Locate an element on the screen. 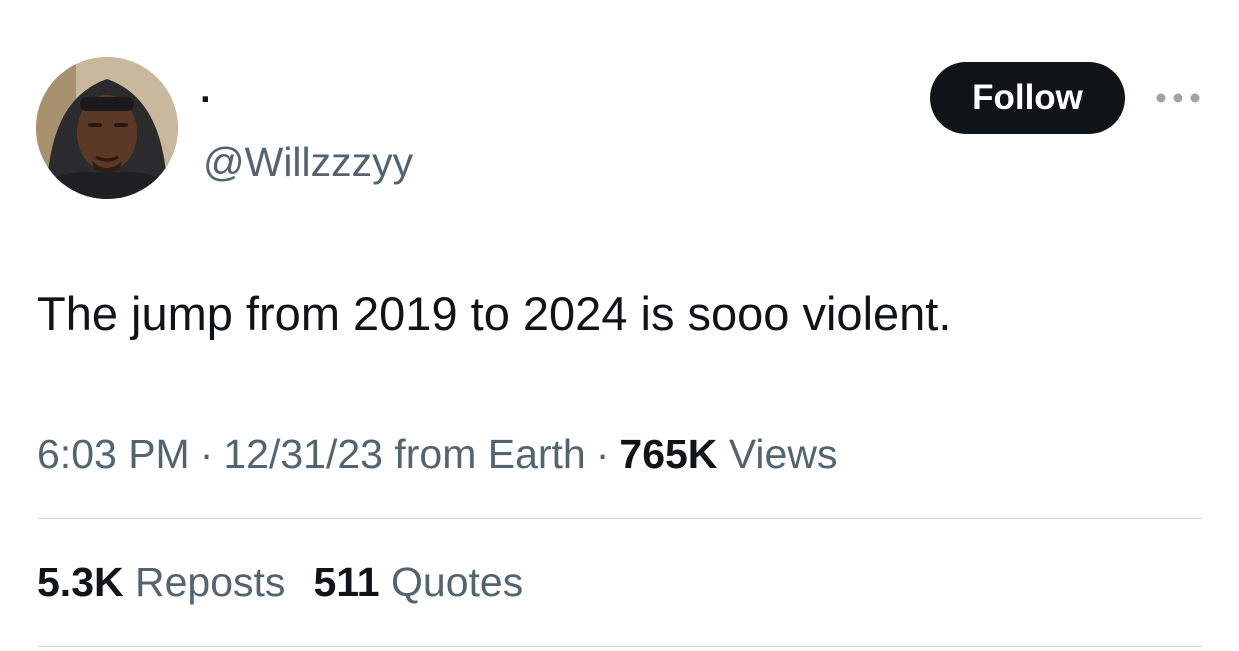 This screenshot has width=1239, height=651. tweet-meta: 6:03 PM · 12/31/23 from Earth · 765K Views is located at coordinates (437, 454).